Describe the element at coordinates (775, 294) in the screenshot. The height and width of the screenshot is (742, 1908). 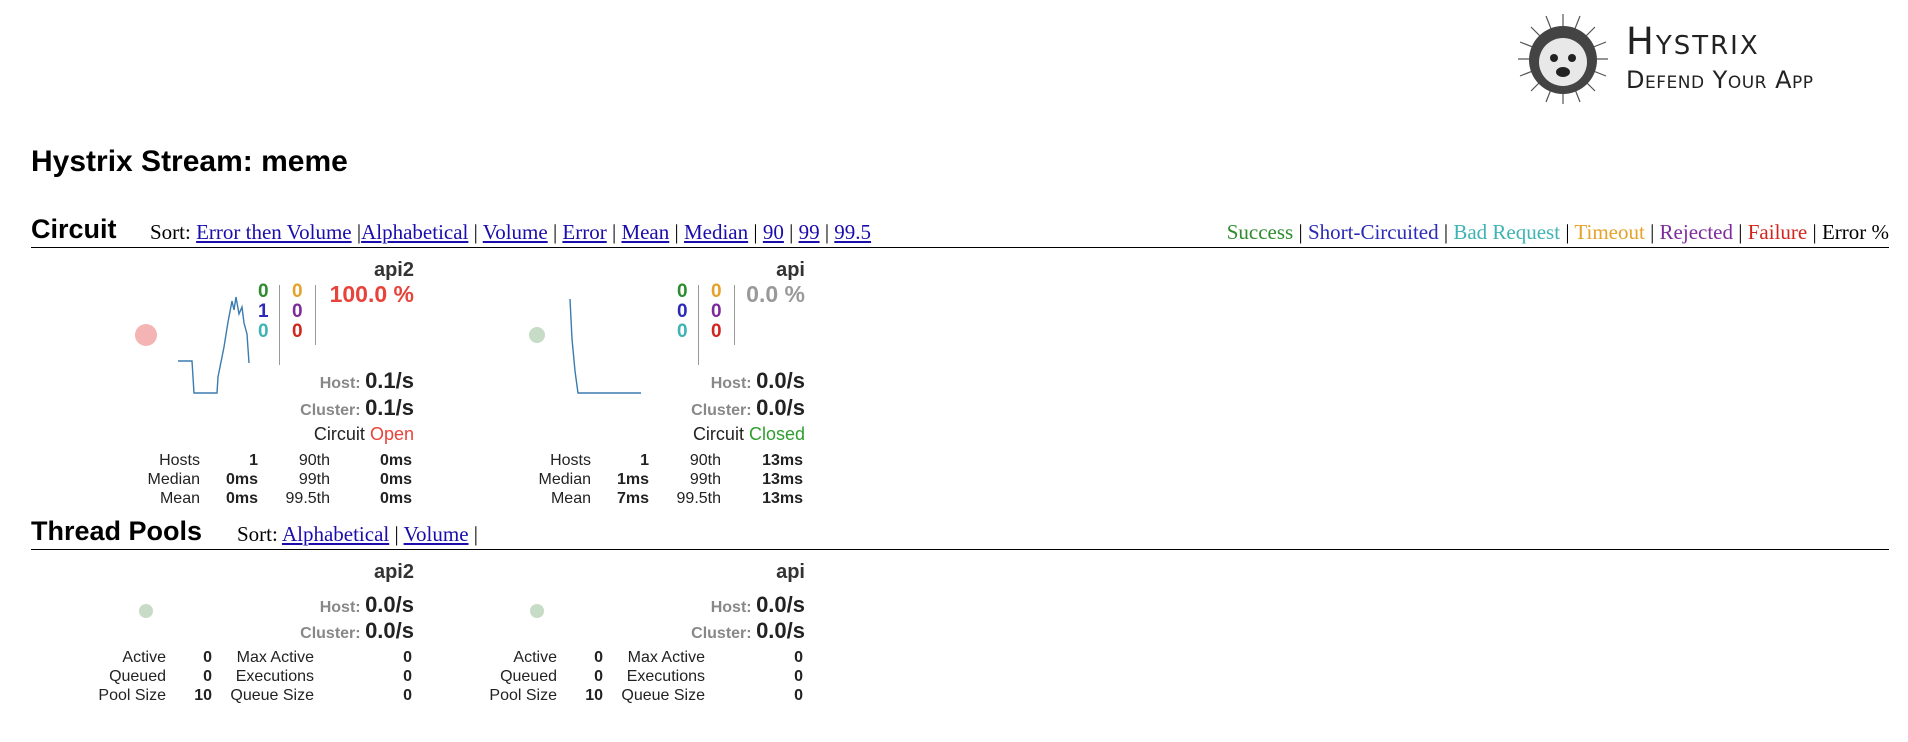
I see `error-percentage: 0.0 %` at that location.